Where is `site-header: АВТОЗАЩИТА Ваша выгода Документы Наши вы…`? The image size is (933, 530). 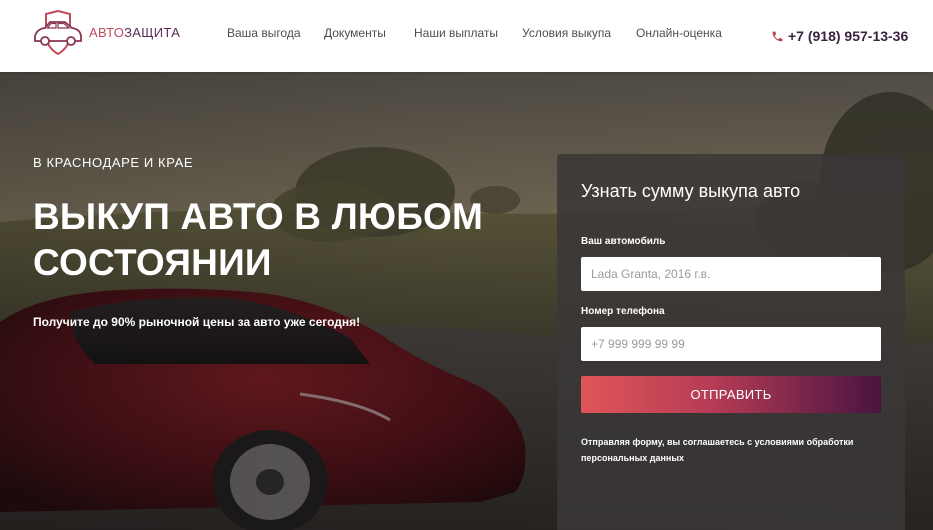 site-header: АВТОЗАЩИТА Ваша выгода Документы Наши вы… is located at coordinates (466, 36).